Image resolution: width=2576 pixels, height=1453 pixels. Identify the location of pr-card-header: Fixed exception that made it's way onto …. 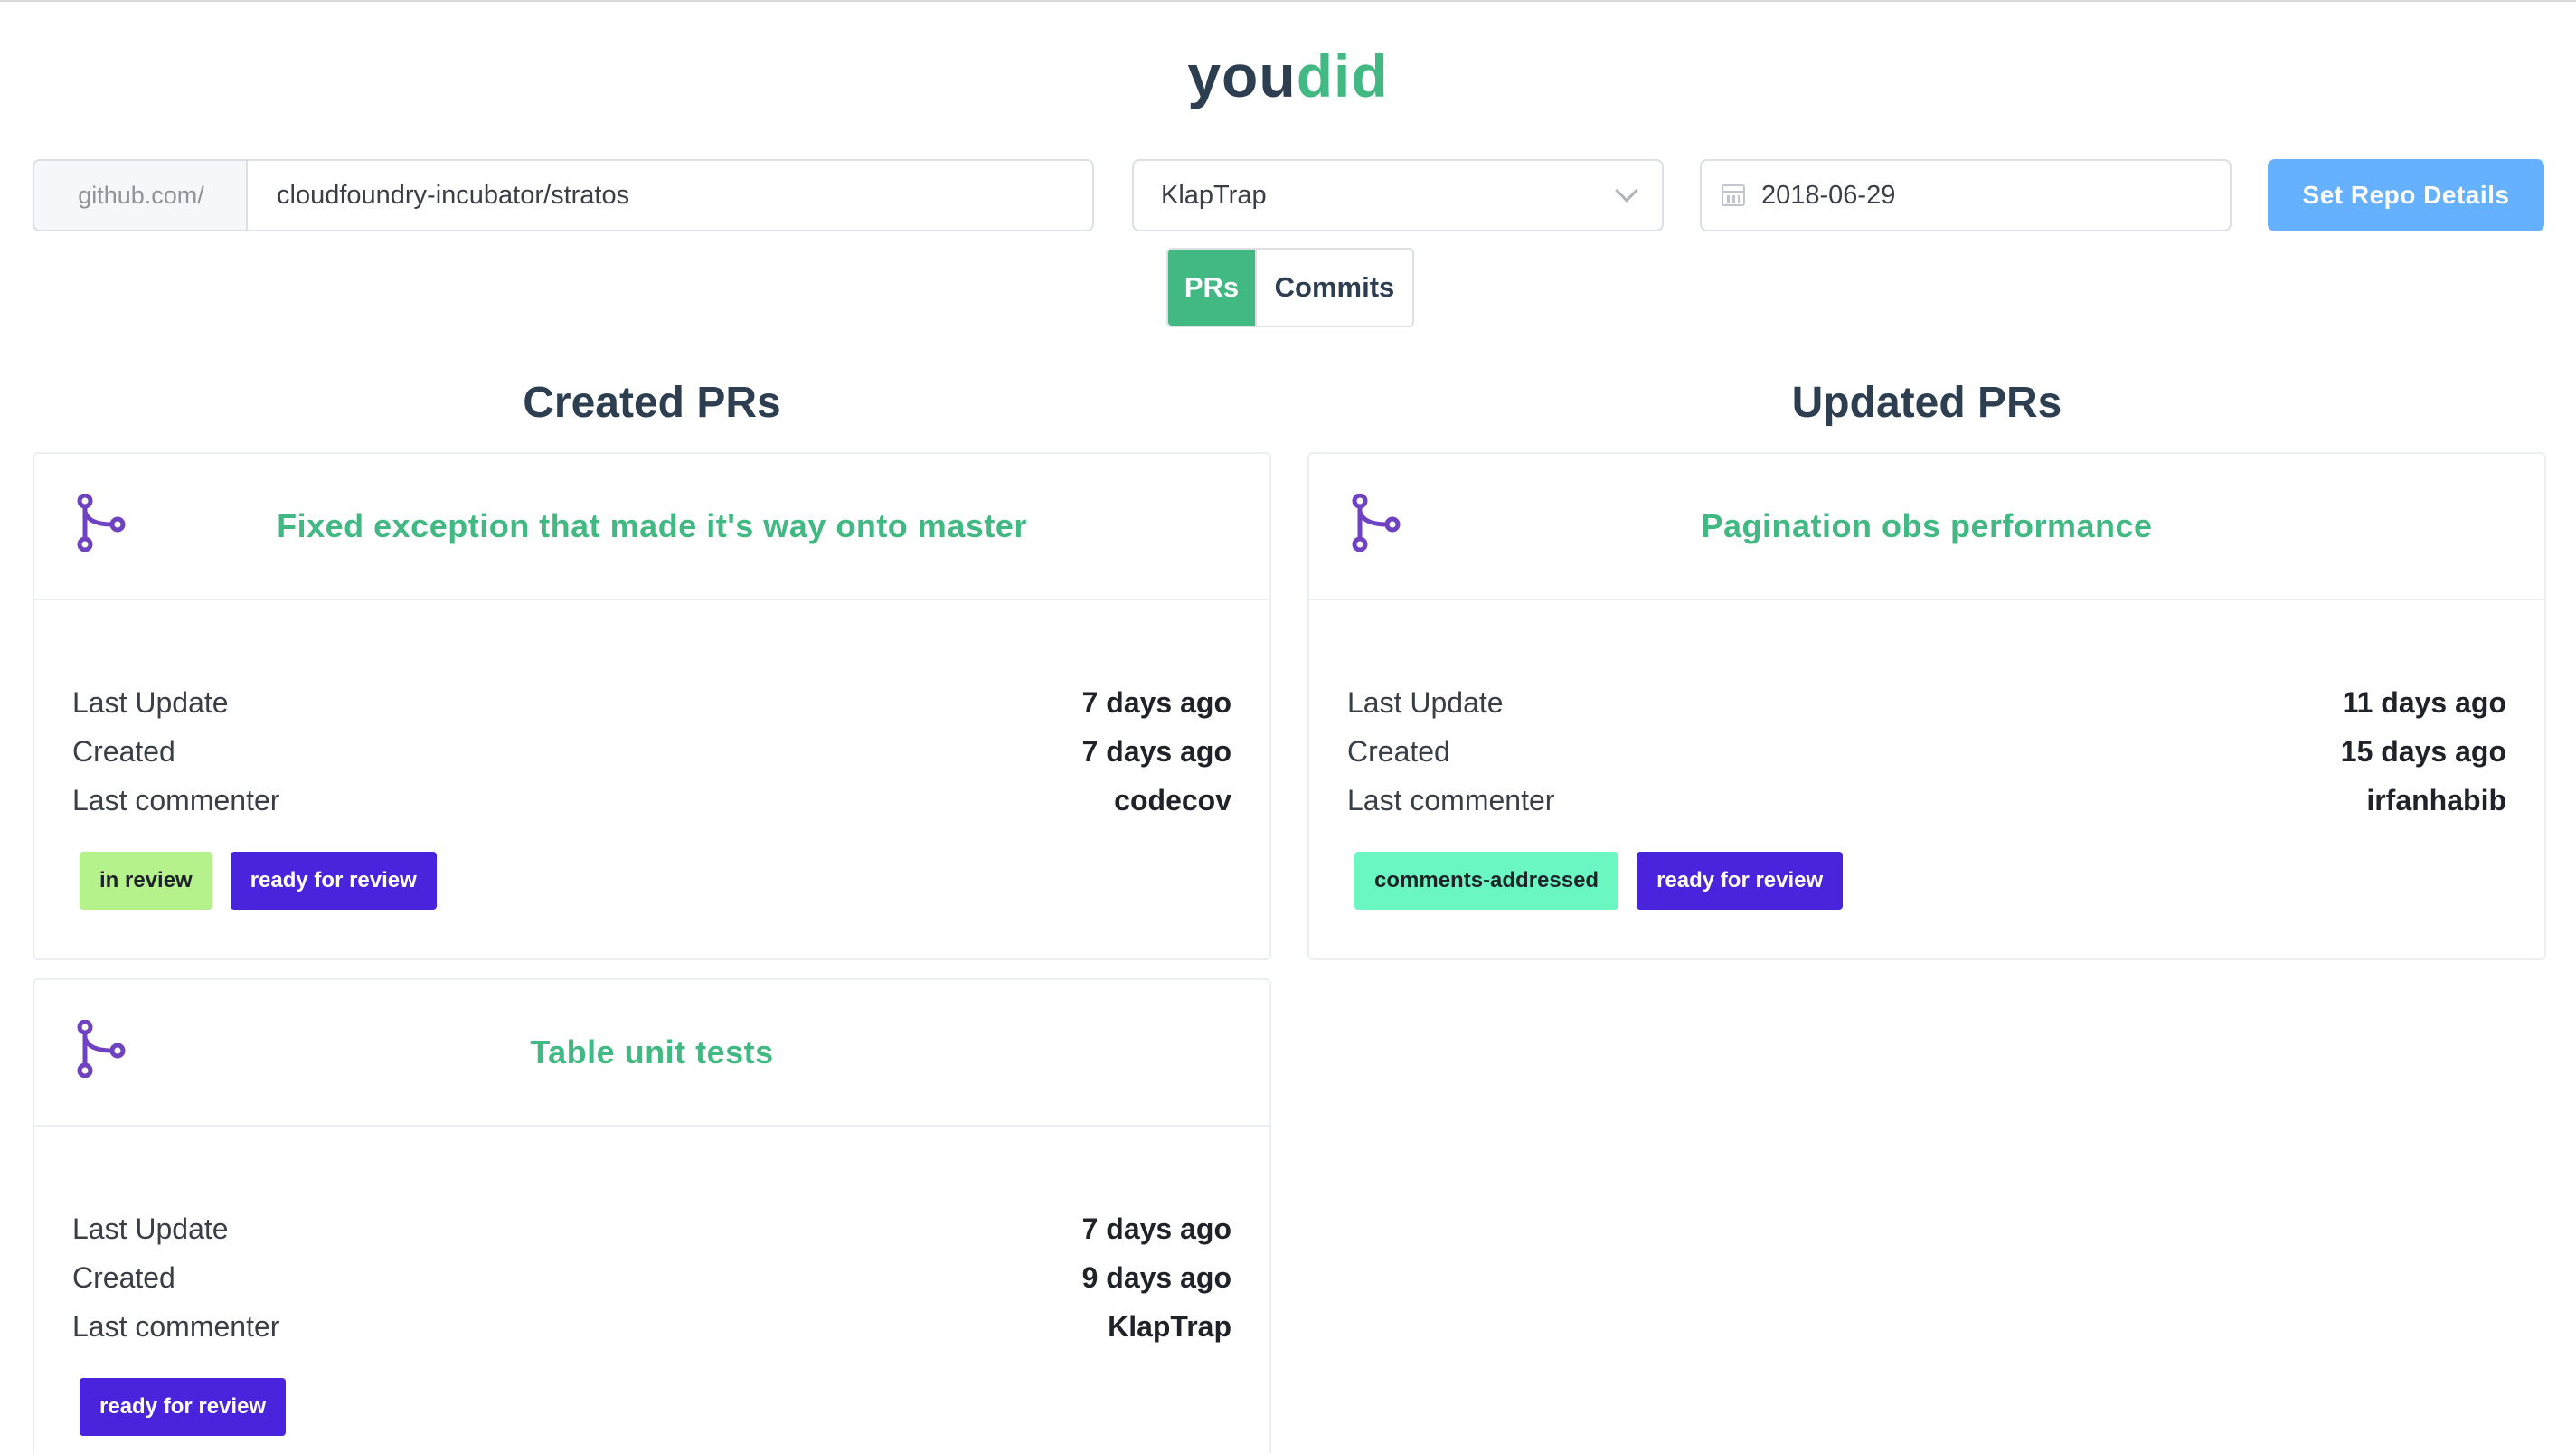
(651, 527).